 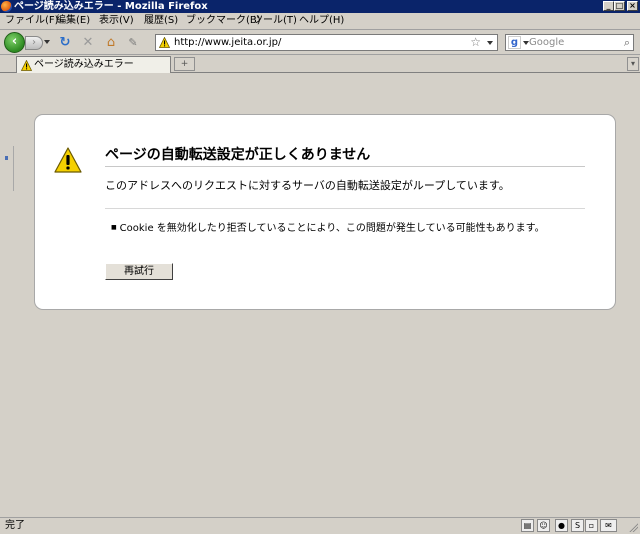 What do you see at coordinates (475, 42) in the screenshot?
I see `bookmark-star-icon: ☆` at bounding box center [475, 42].